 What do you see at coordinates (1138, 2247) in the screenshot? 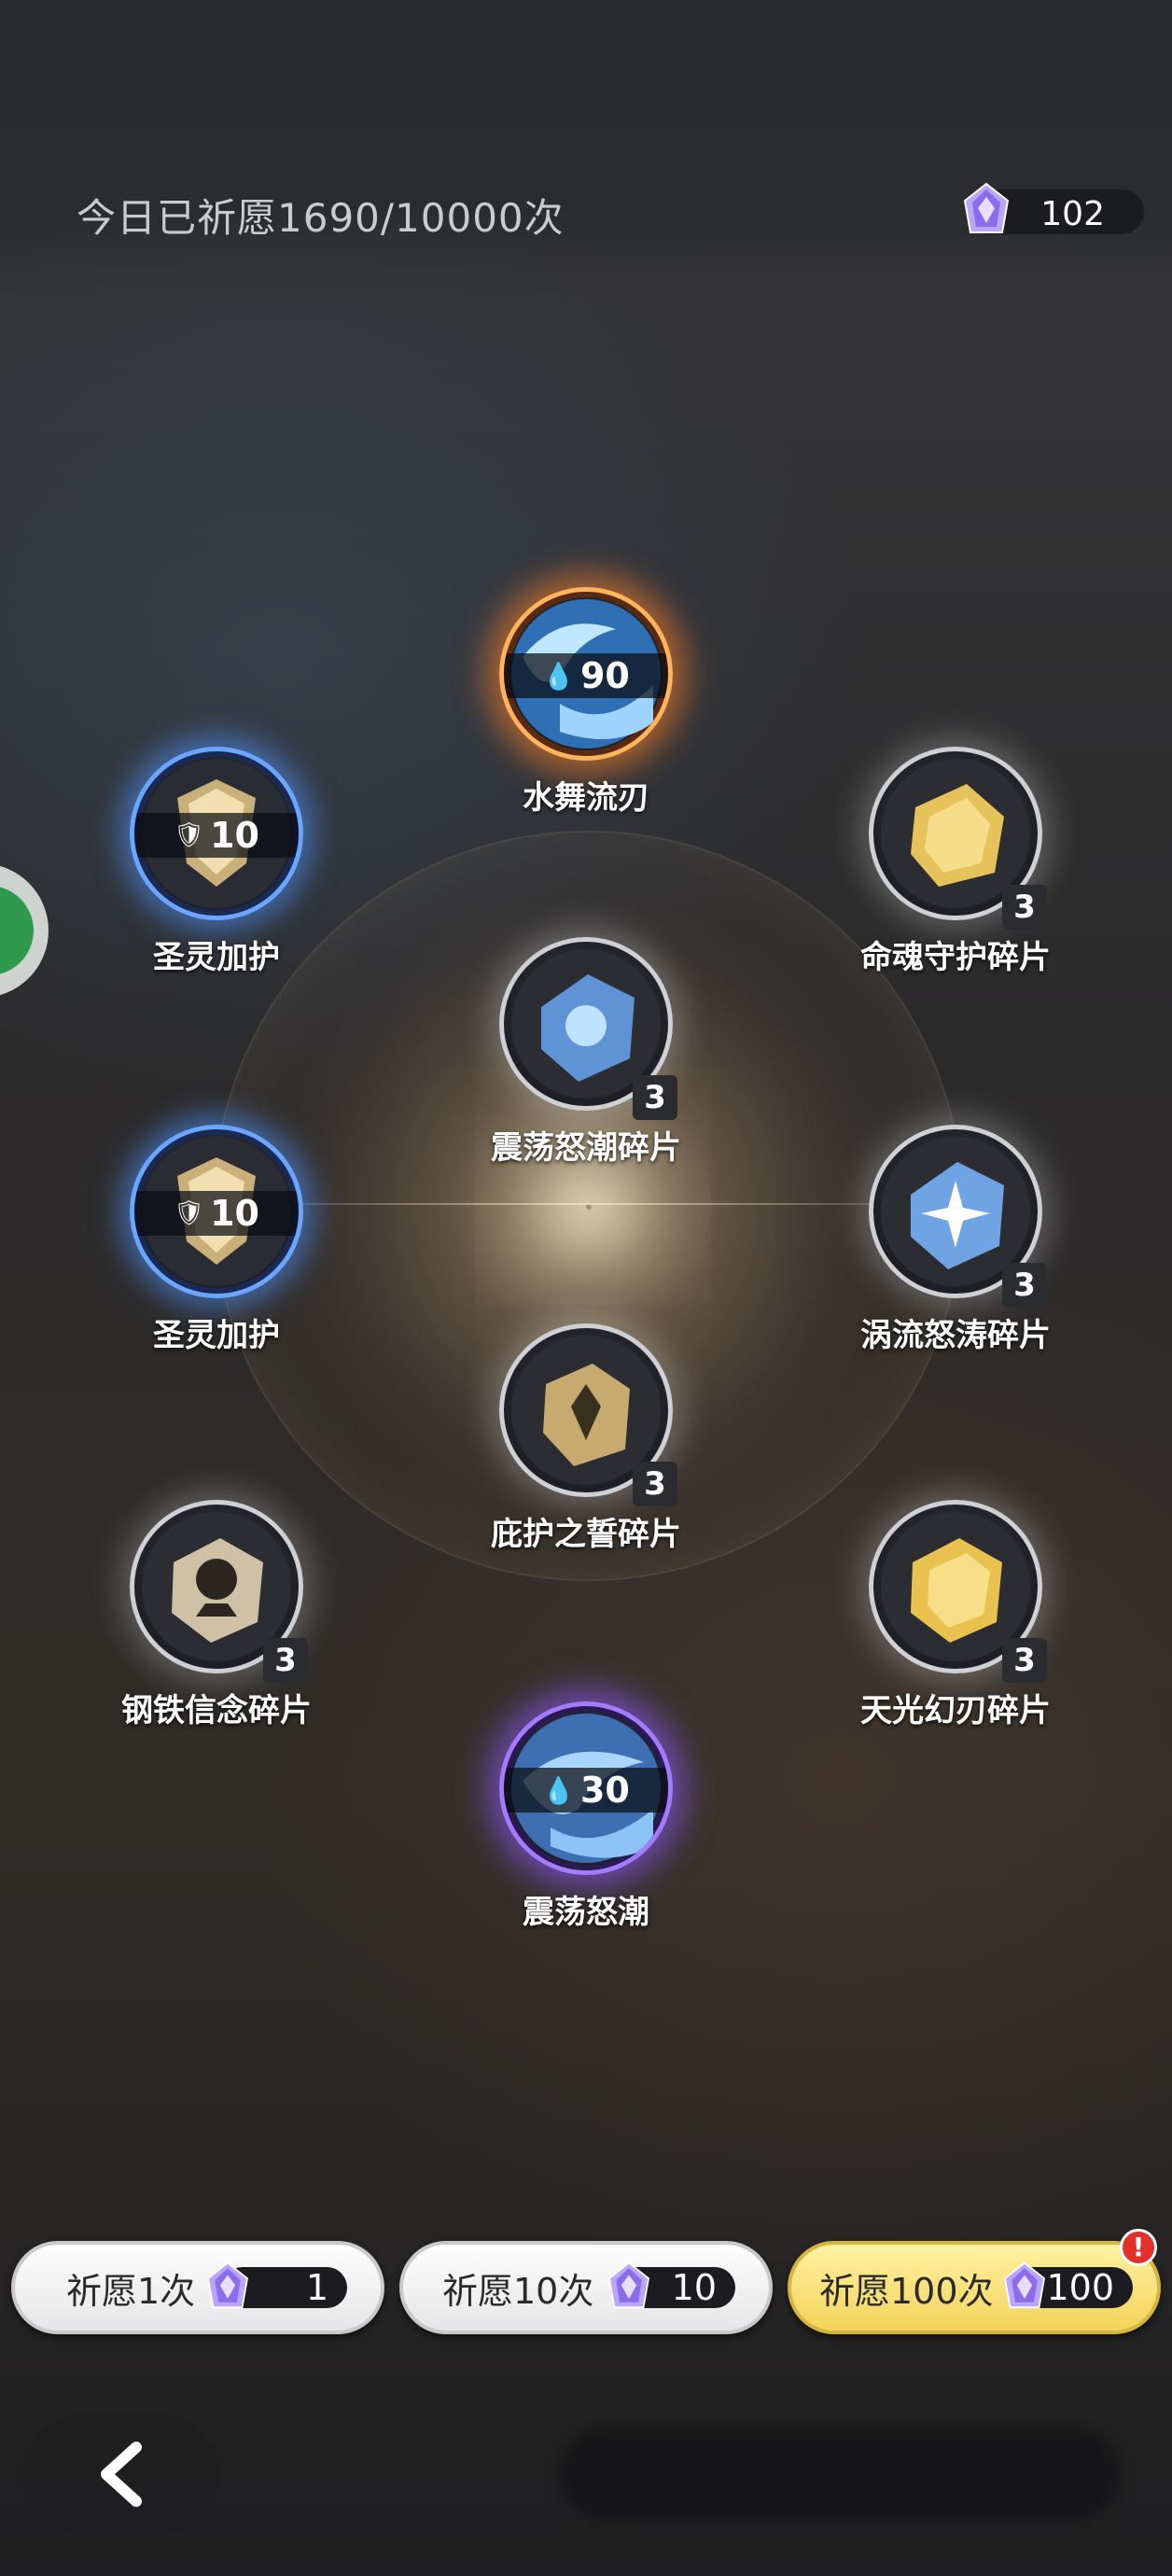
I see `alert-badge: !` at bounding box center [1138, 2247].